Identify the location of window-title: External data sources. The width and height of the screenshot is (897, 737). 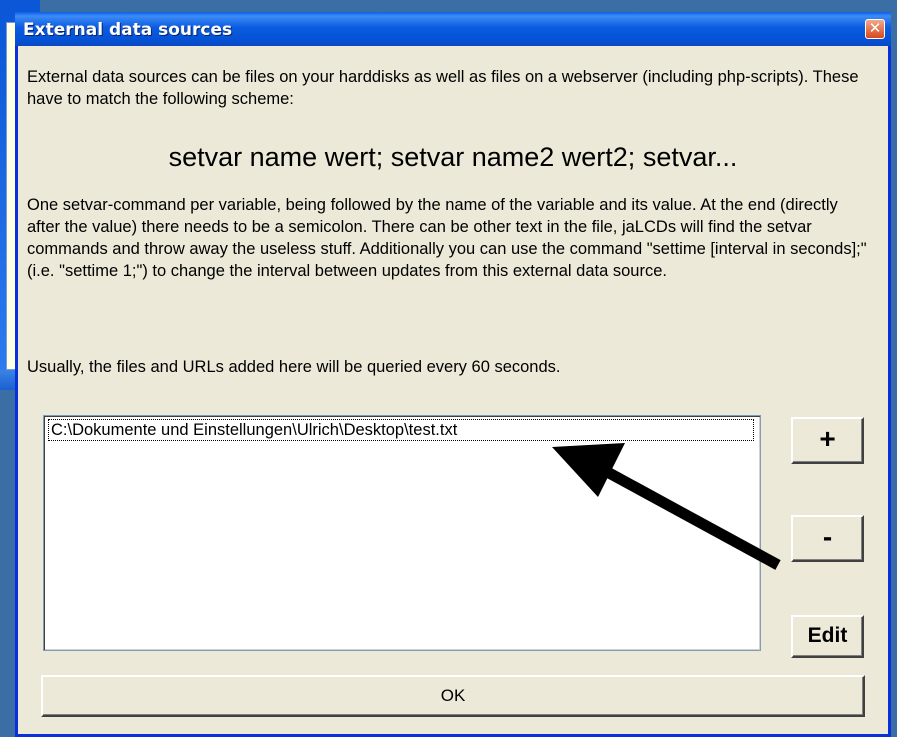
(128, 30).